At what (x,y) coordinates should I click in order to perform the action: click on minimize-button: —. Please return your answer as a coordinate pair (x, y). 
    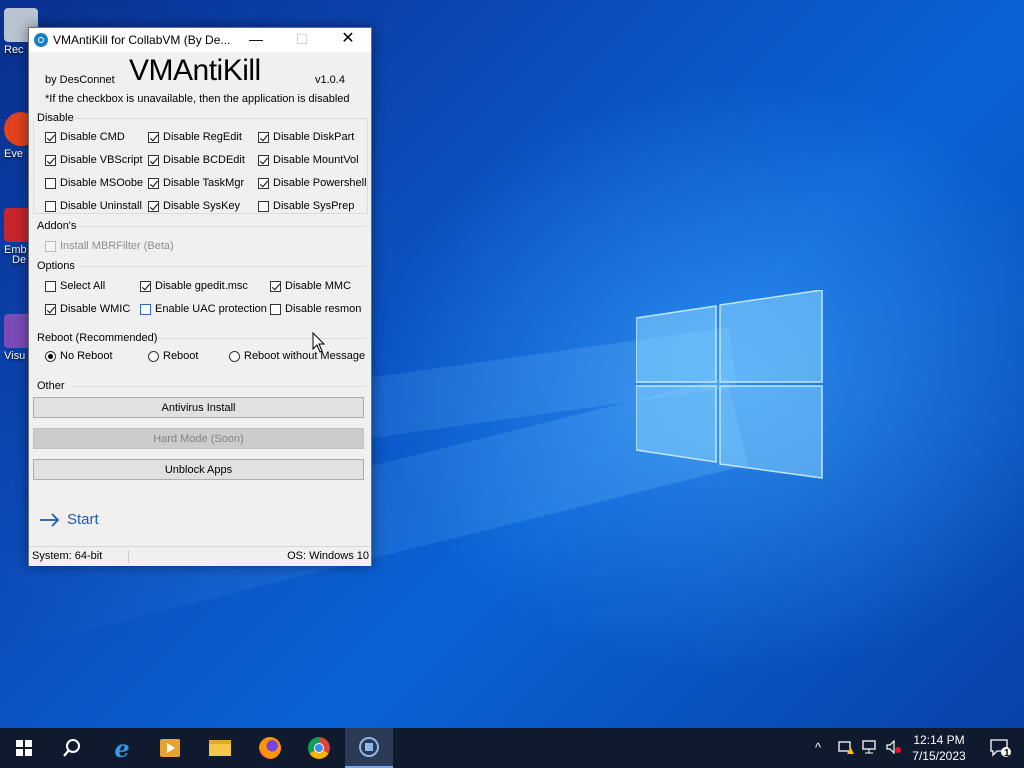
    Looking at the image, I should click on (256, 40).